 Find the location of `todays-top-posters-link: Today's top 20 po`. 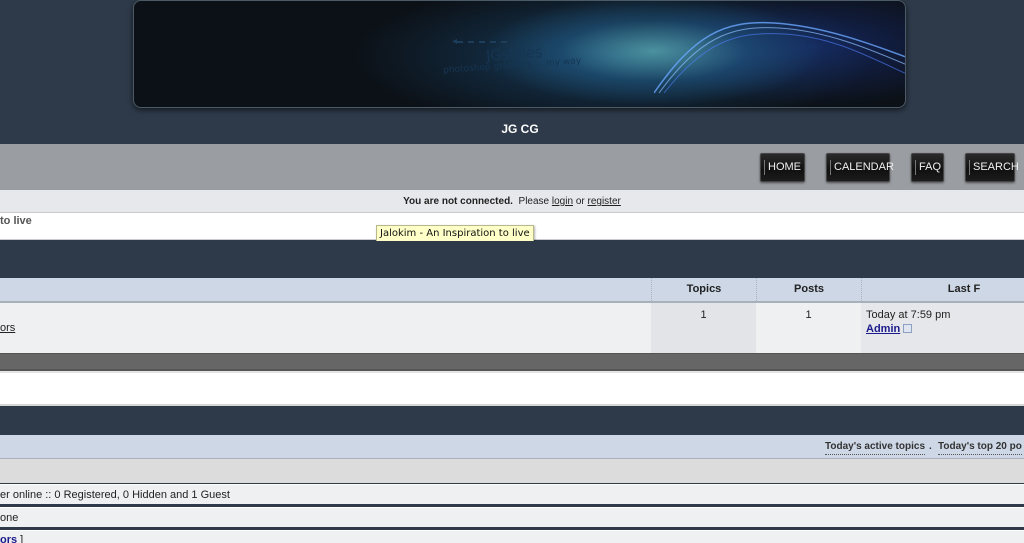

todays-top-posters-link: Today's top 20 po is located at coordinates (980, 447).